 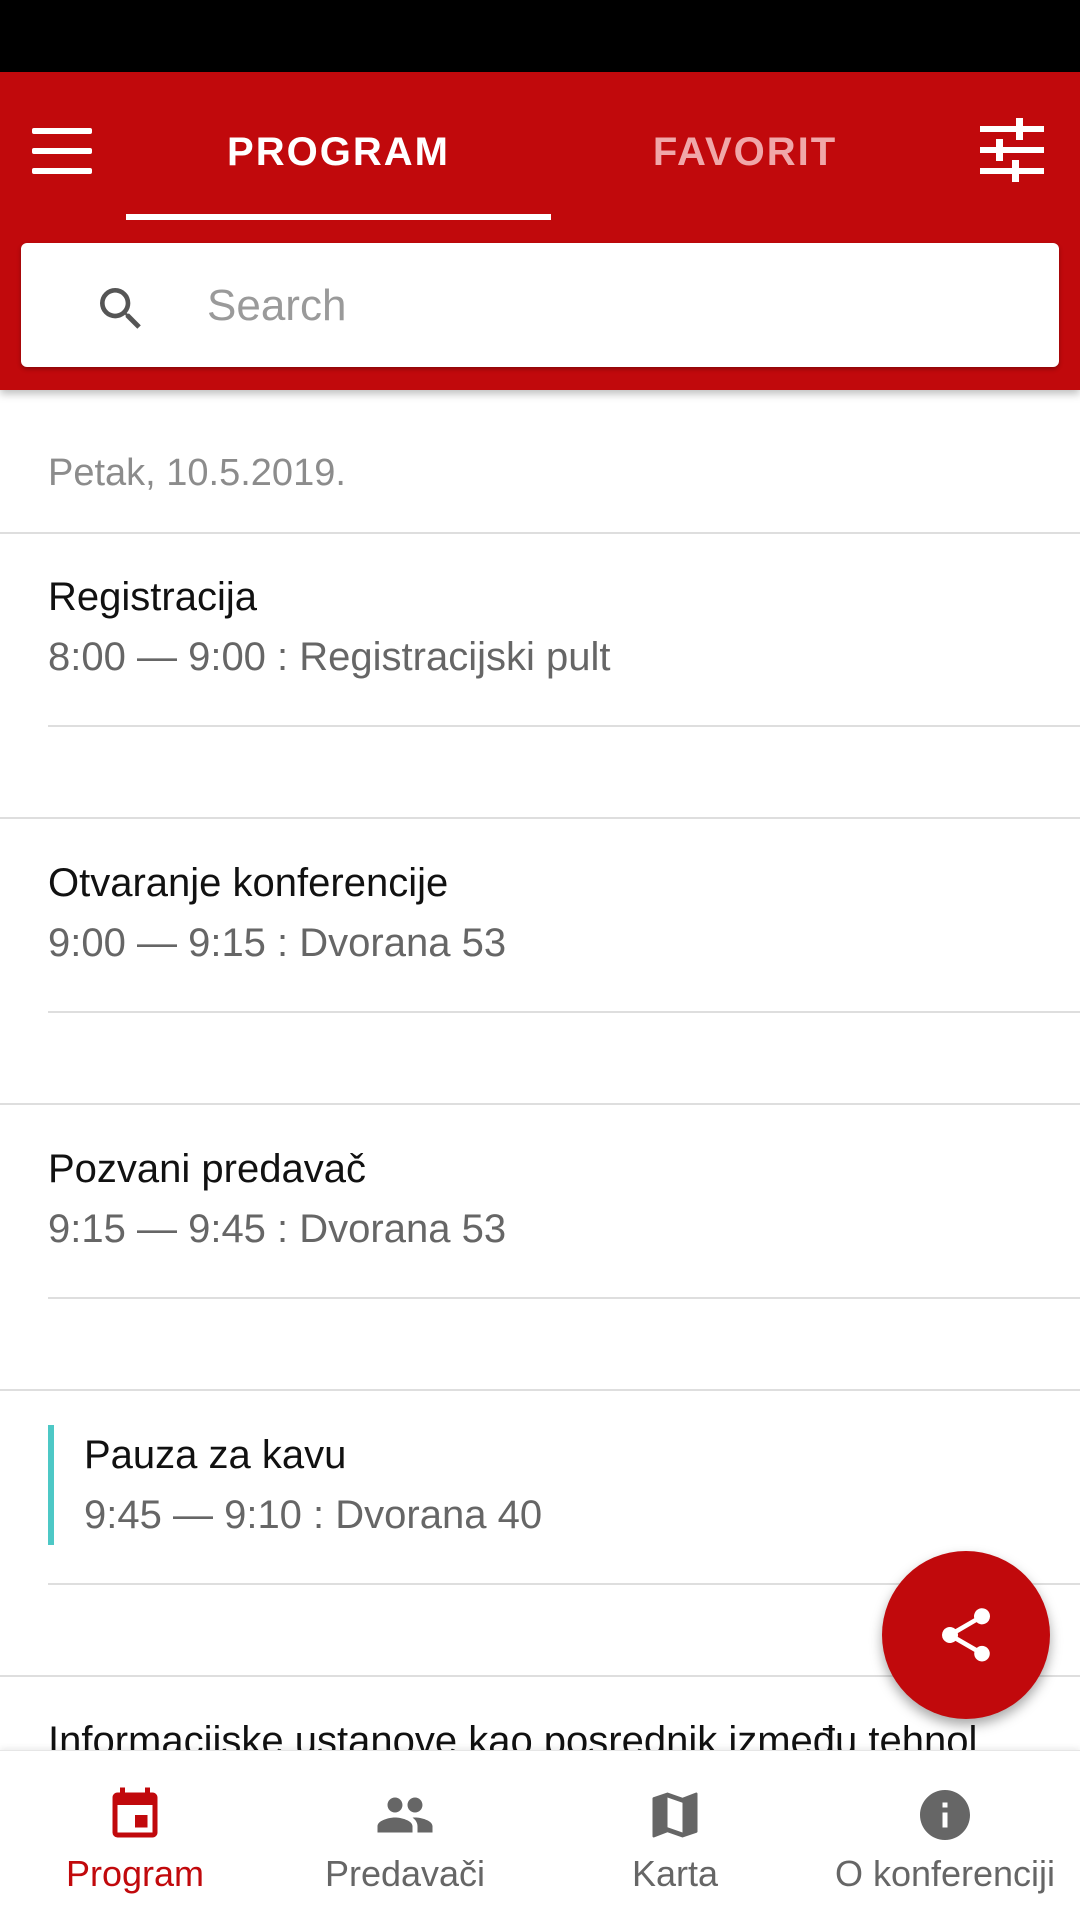 I want to click on share-icon, so click(x=966, y=1635).